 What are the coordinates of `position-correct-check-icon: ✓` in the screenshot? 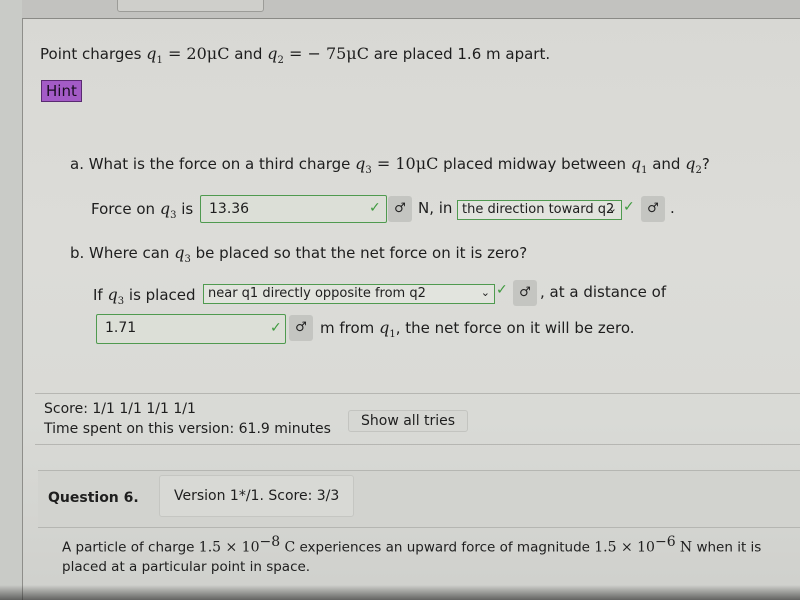 It's located at (502, 290).